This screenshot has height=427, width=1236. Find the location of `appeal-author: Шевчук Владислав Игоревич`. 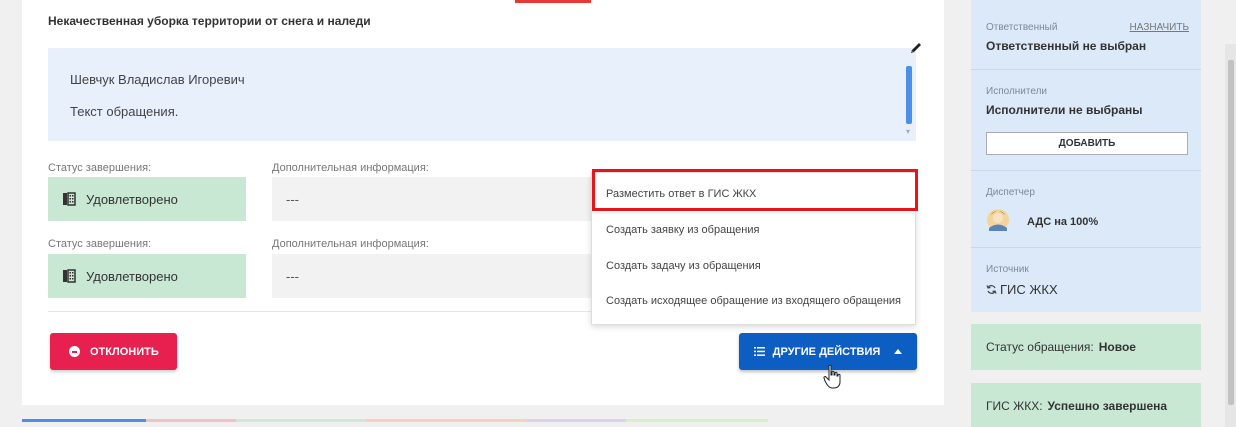

appeal-author: Шевчук Владислав Игоревич is located at coordinates (157, 79).